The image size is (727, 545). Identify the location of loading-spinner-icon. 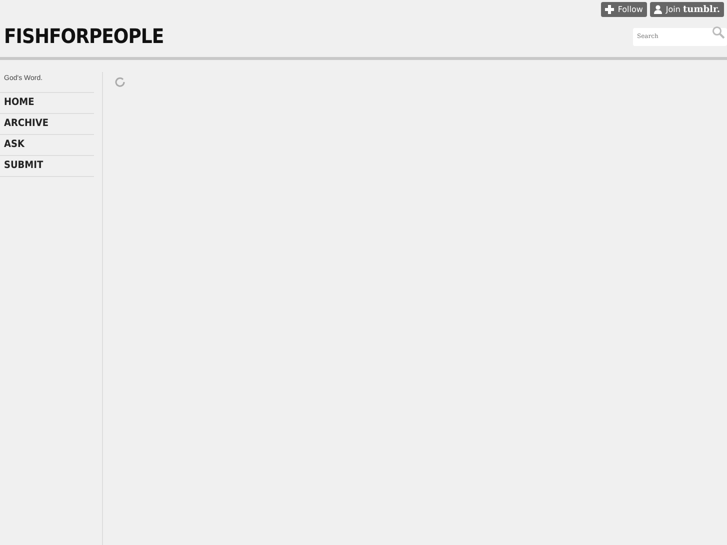
(120, 82).